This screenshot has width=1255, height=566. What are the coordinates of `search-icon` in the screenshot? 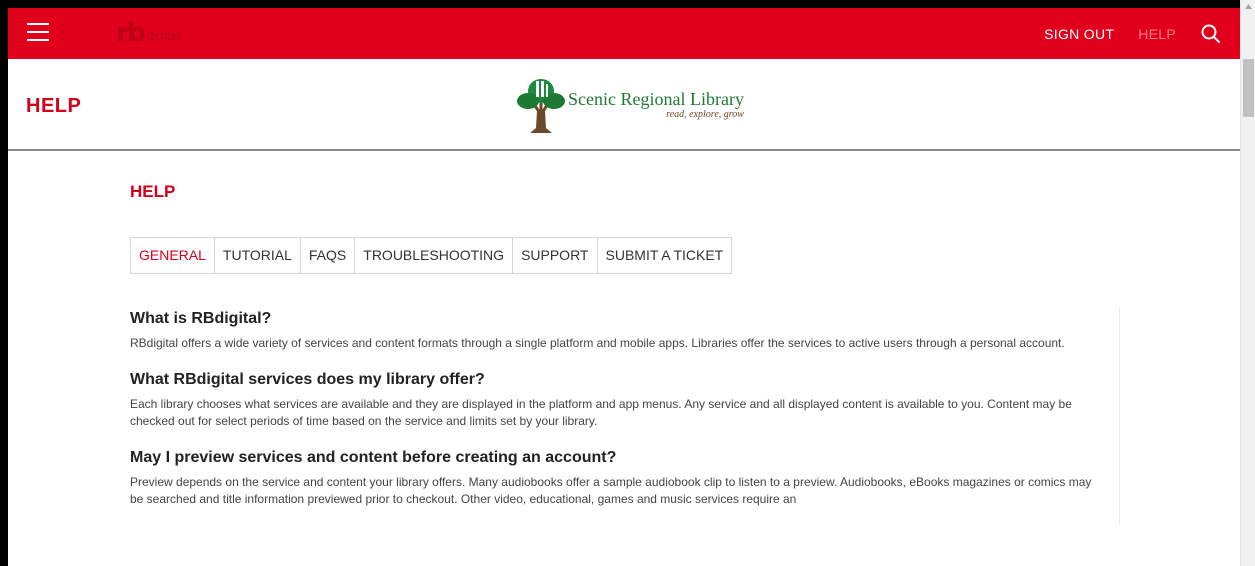 It's located at (1211, 34).